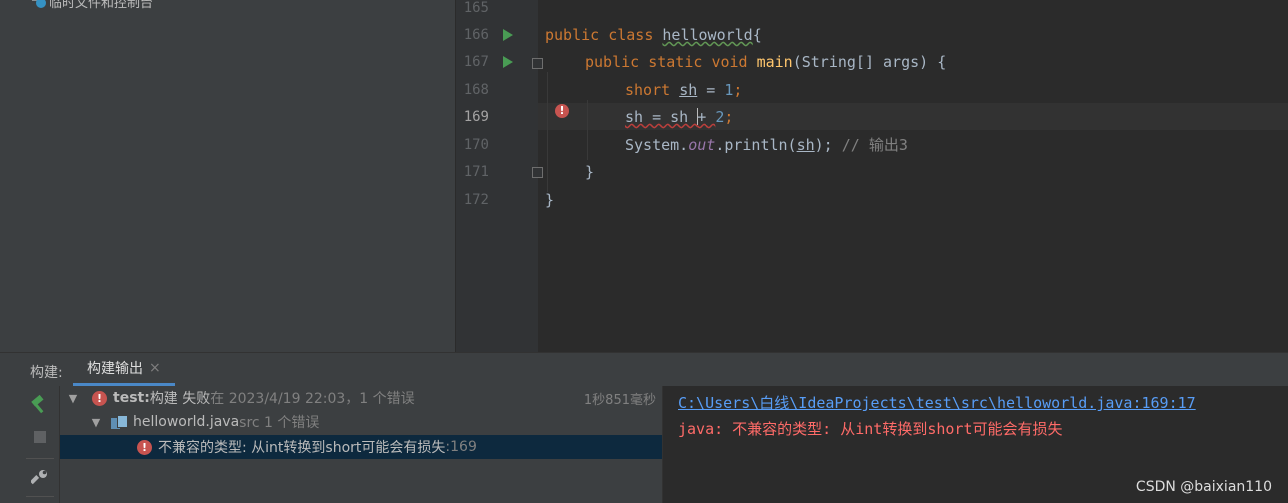 This screenshot has width=1288, height=503. Describe the element at coordinates (46, 373) in the screenshot. I see `panel-title: 构建:` at that location.